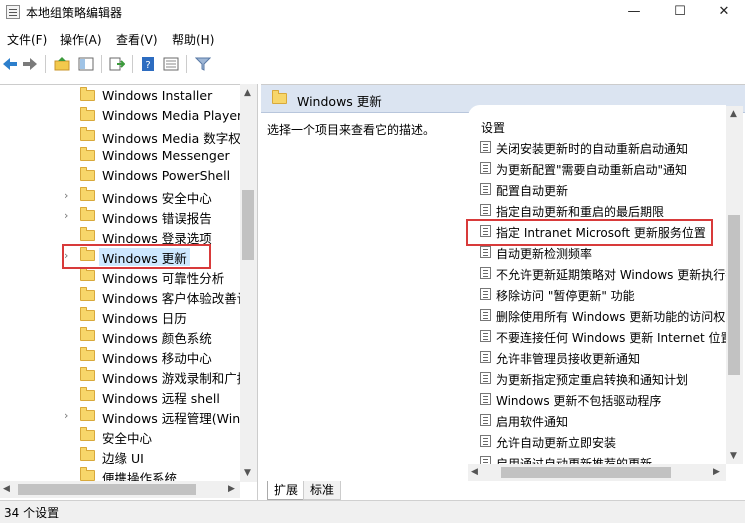 The image size is (745, 523). Describe the element at coordinates (611, 317) in the screenshot. I see `setting-label: 删除使用所有 Windows 更新功能的访问权限` at that location.